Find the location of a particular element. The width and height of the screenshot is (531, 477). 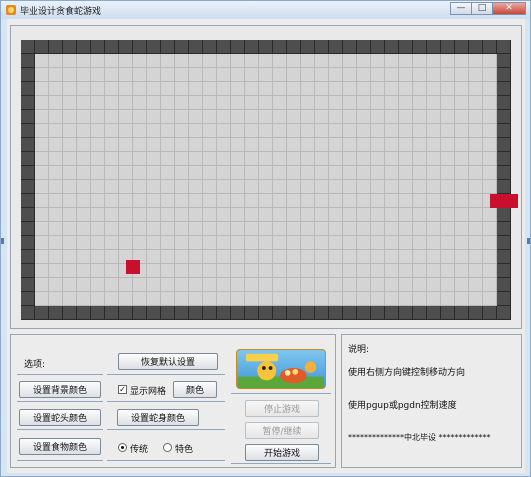

mode-traditional-label: 传统 is located at coordinates (139, 450).